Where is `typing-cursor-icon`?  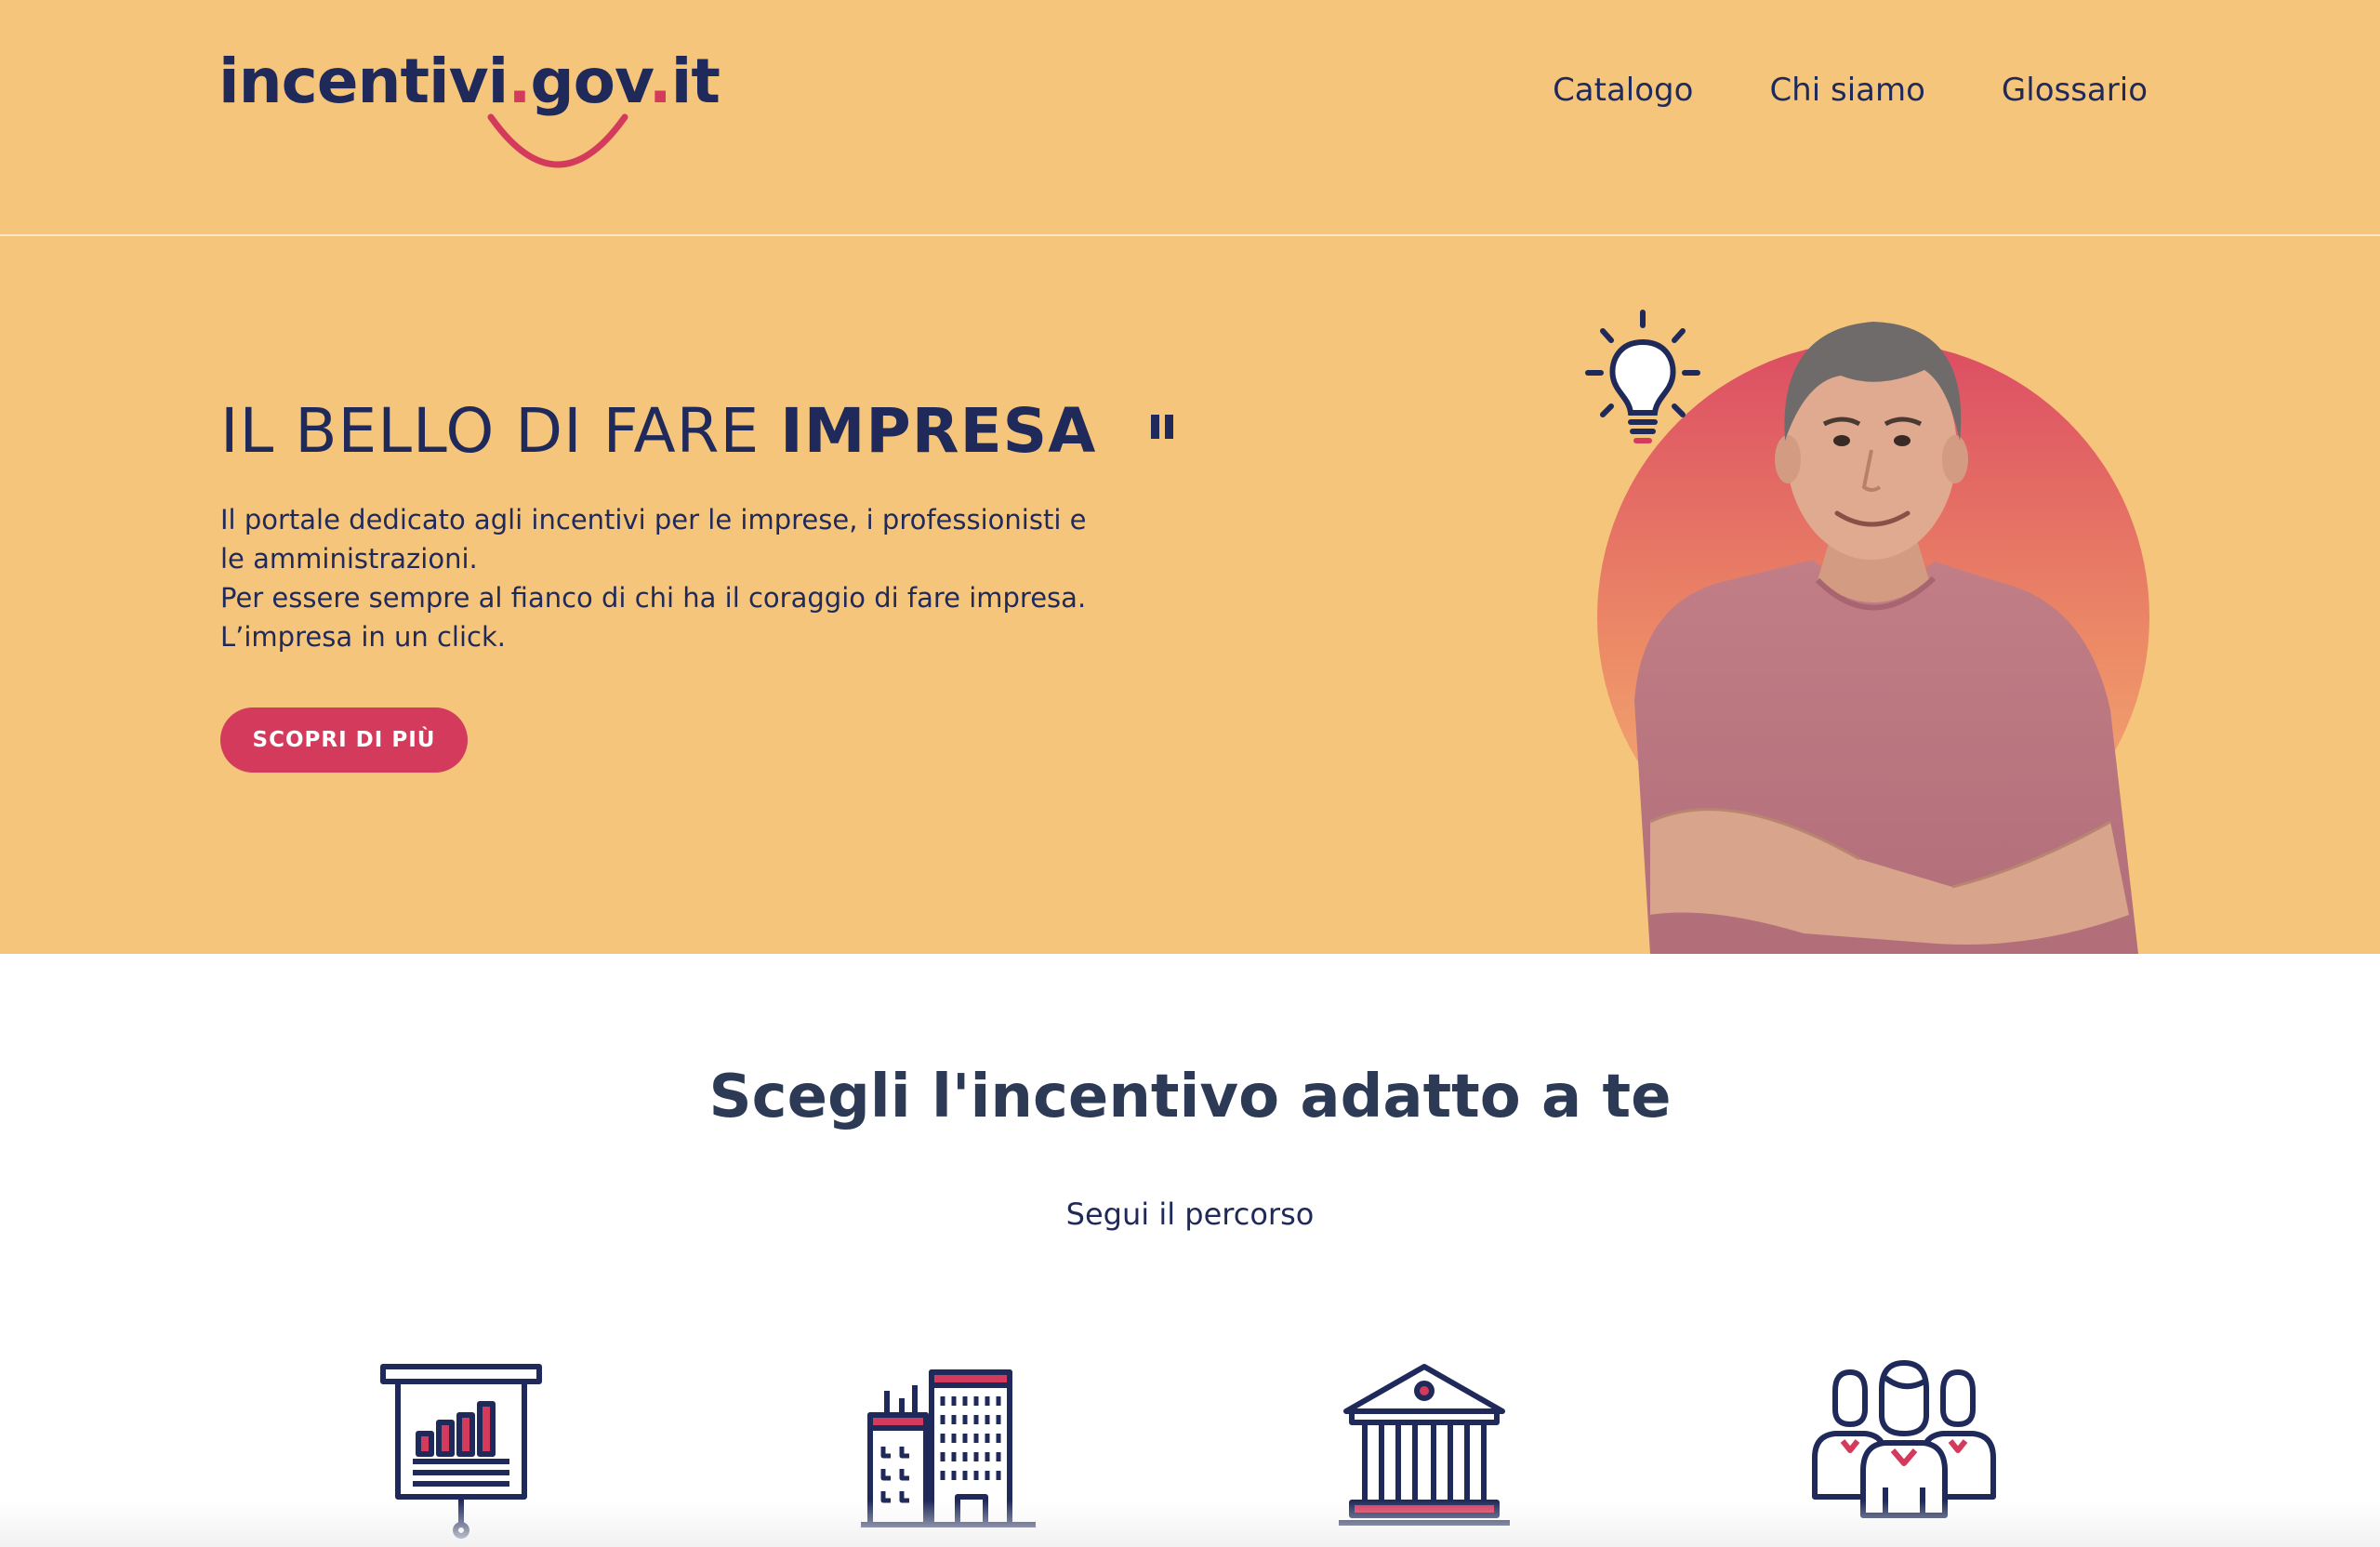 typing-cursor-icon is located at coordinates (1162, 429).